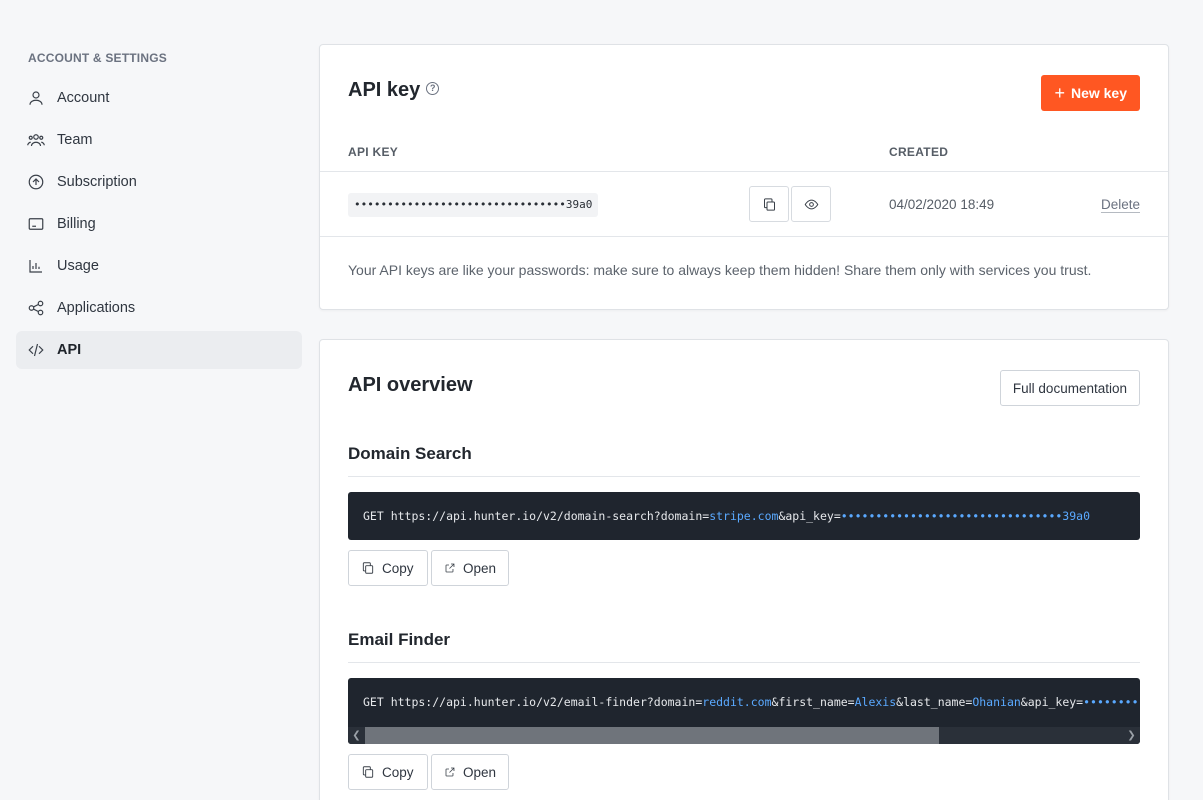 This screenshot has width=1203, height=800. Describe the element at coordinates (36, 140) in the screenshot. I see `team-icon` at that location.